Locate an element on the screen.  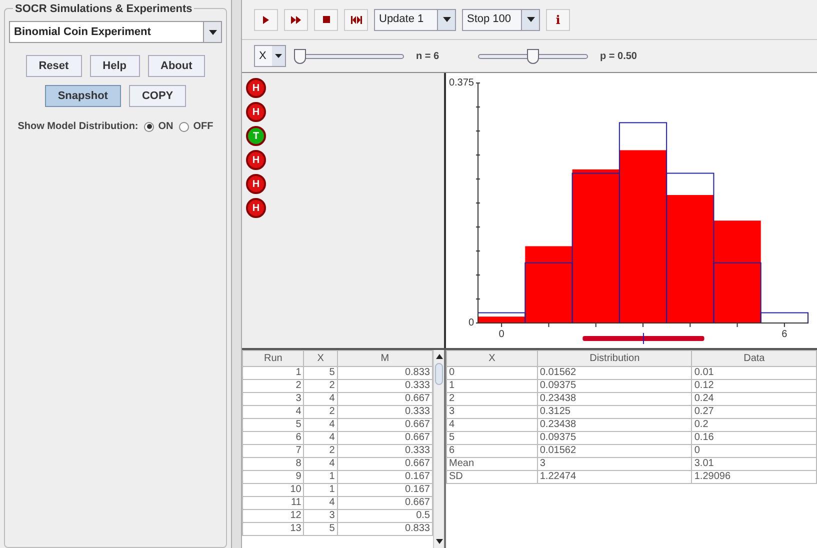
button: Help is located at coordinates (115, 66).